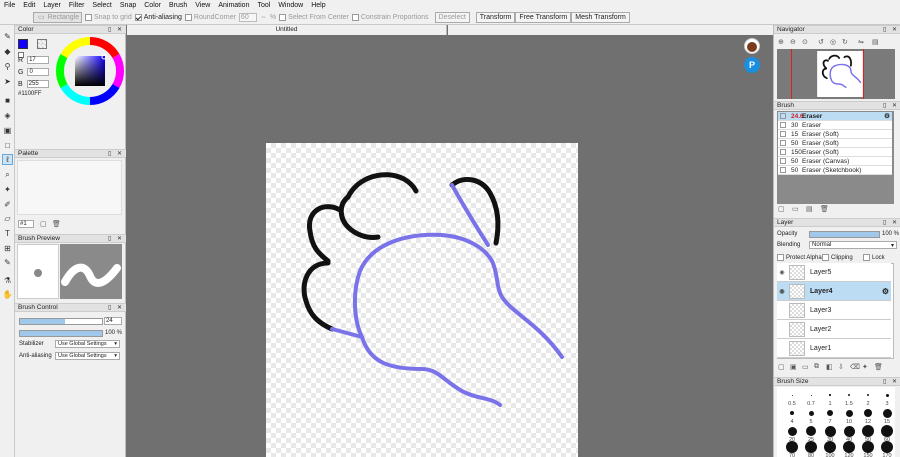  Describe the element at coordinates (7, 145) in the screenshot. I see `select-rect-icon: □` at that location.